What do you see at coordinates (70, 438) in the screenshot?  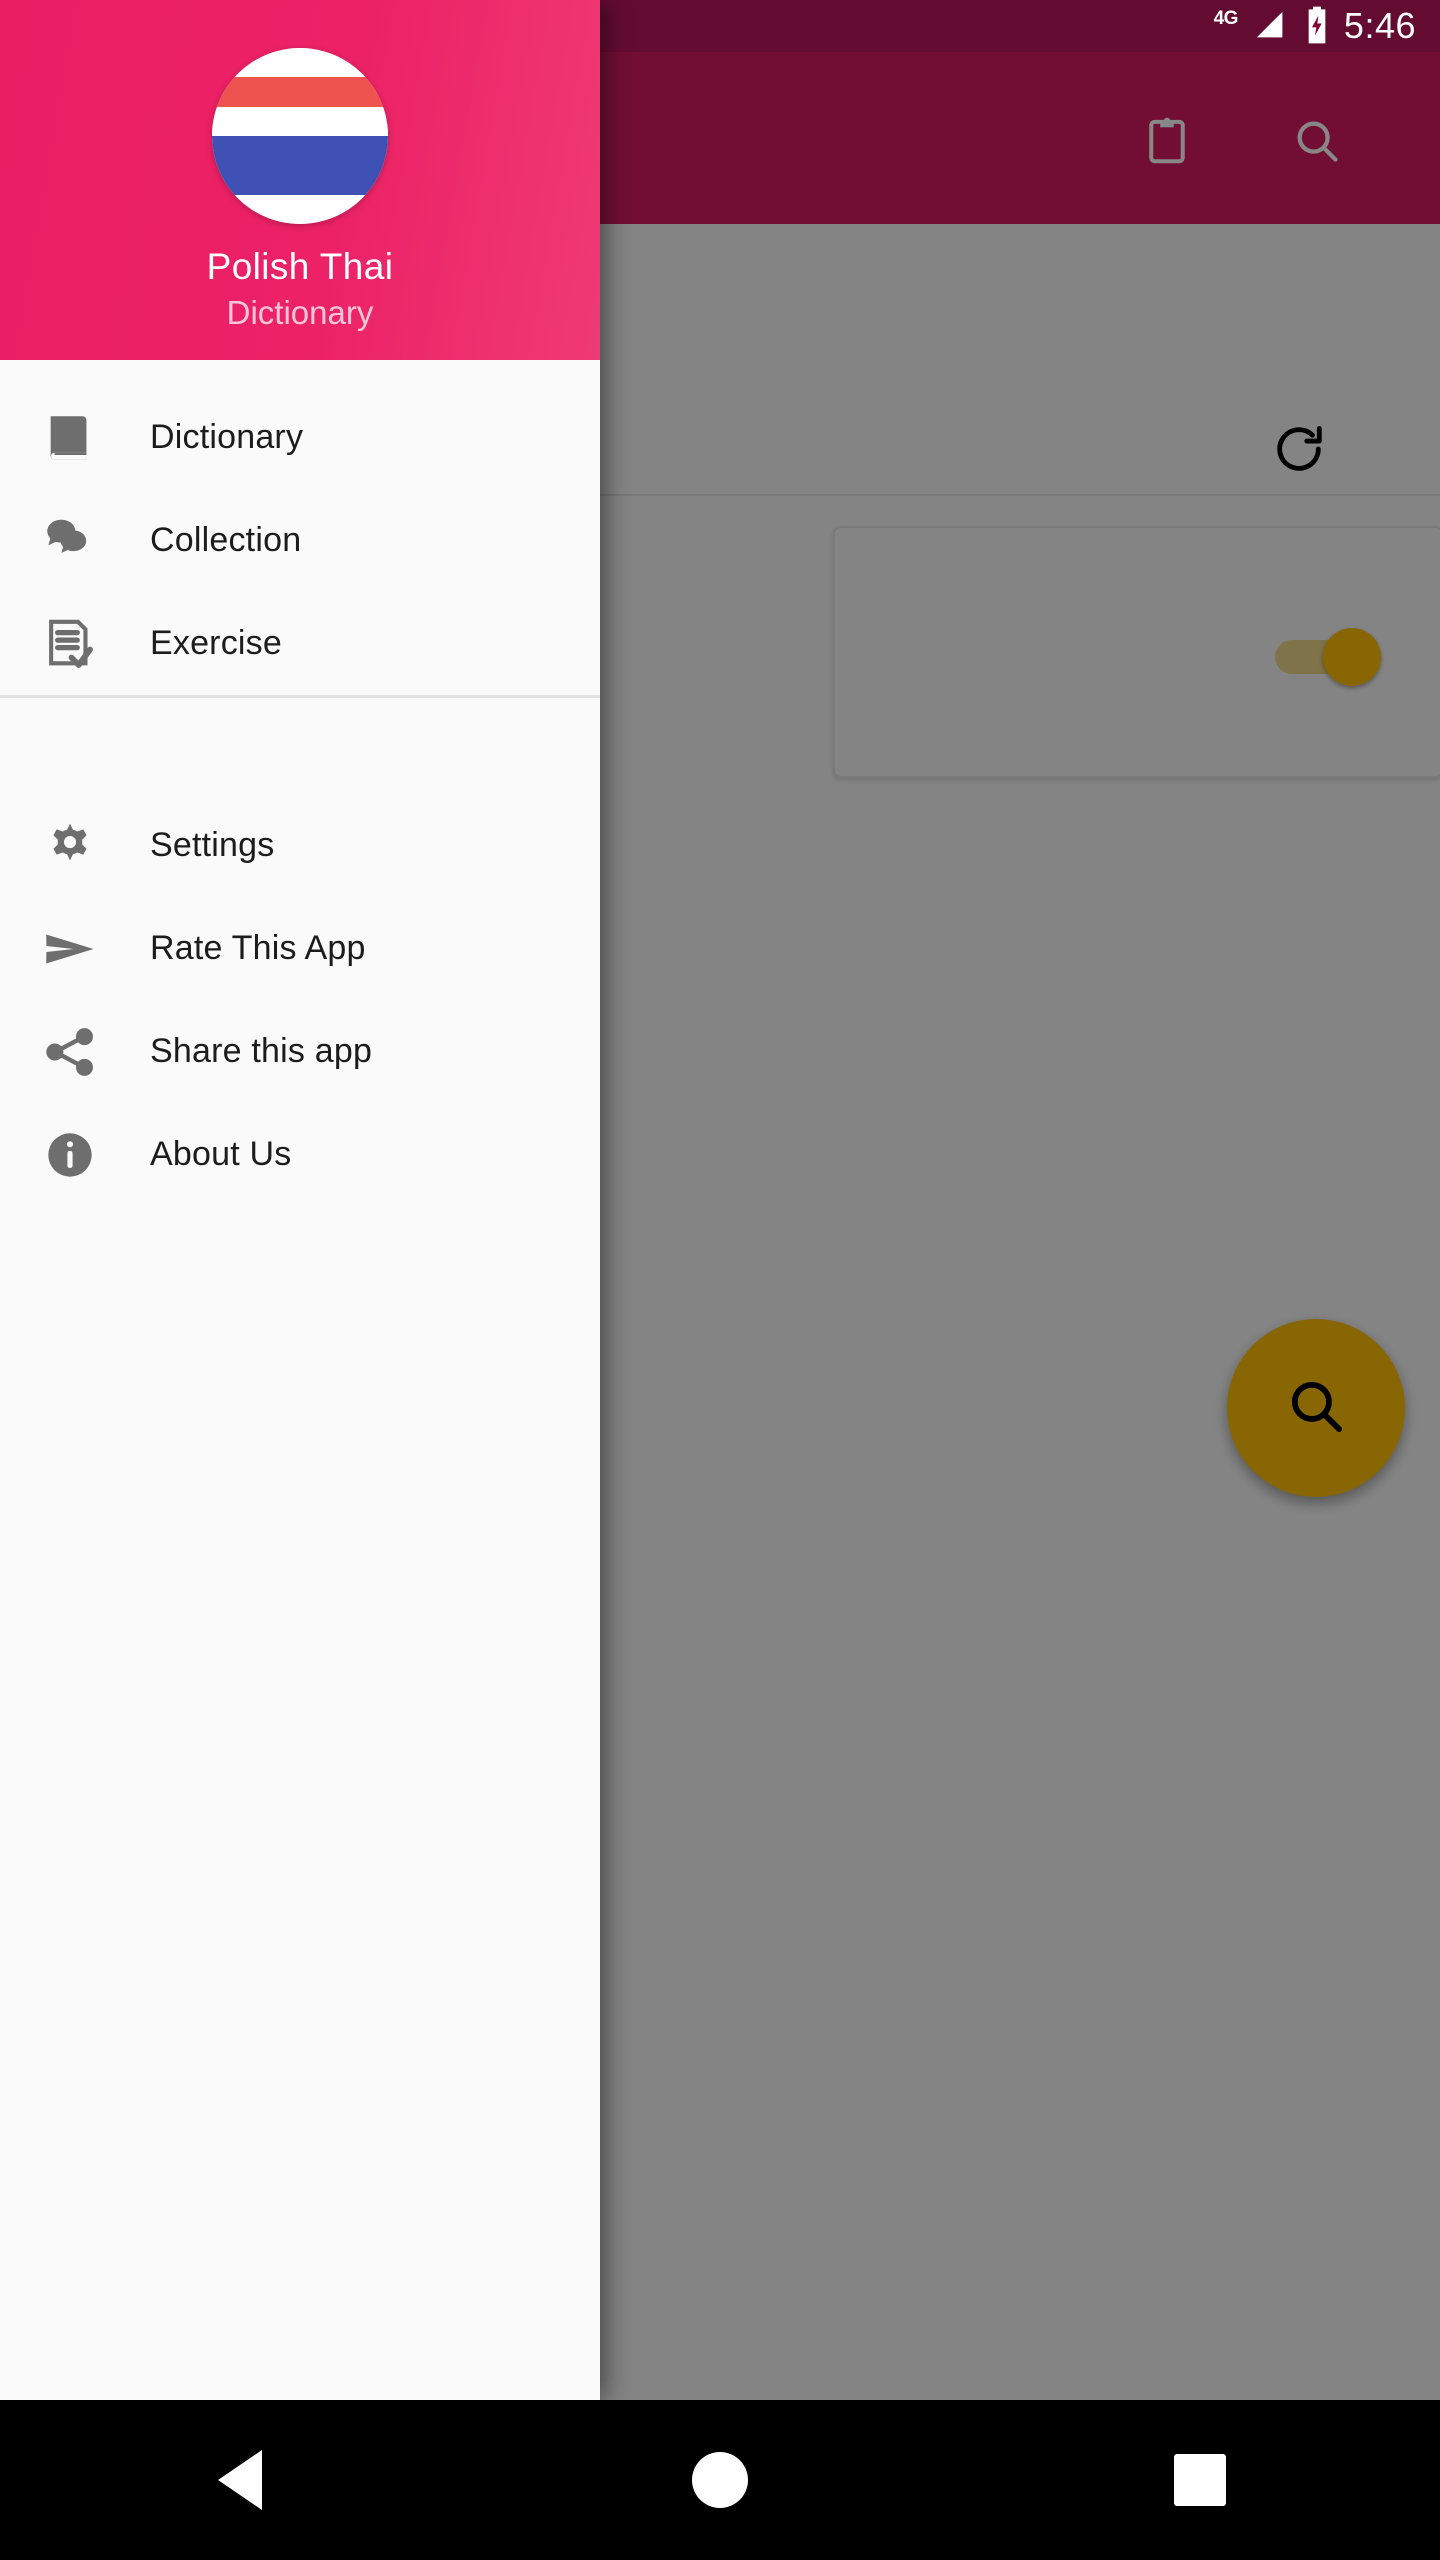 I see `book-icon` at bounding box center [70, 438].